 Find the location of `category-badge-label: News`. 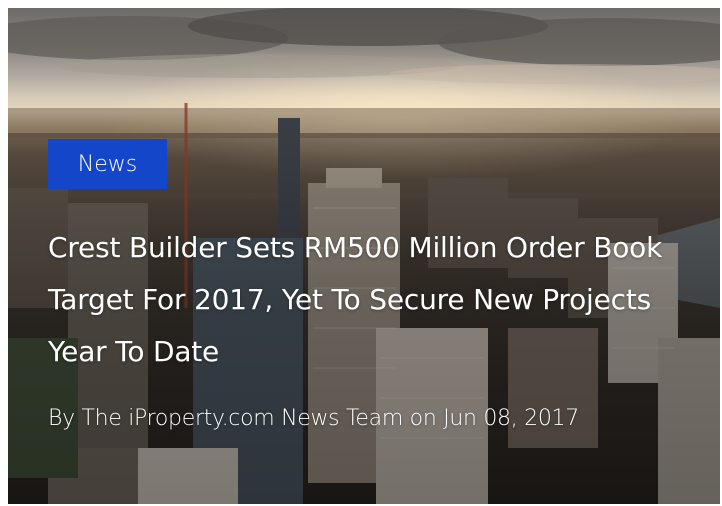

category-badge-label: News is located at coordinates (107, 164).